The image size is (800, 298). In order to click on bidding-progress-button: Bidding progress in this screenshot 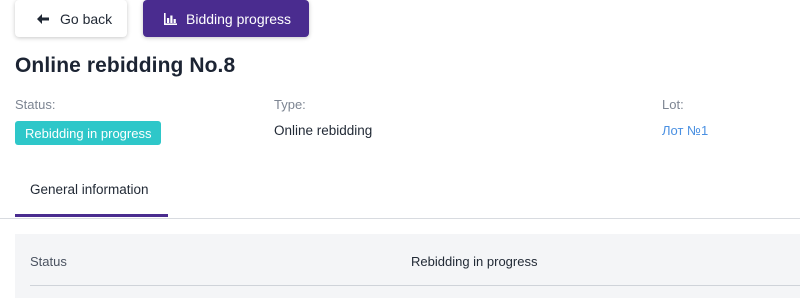, I will do `click(226, 18)`.